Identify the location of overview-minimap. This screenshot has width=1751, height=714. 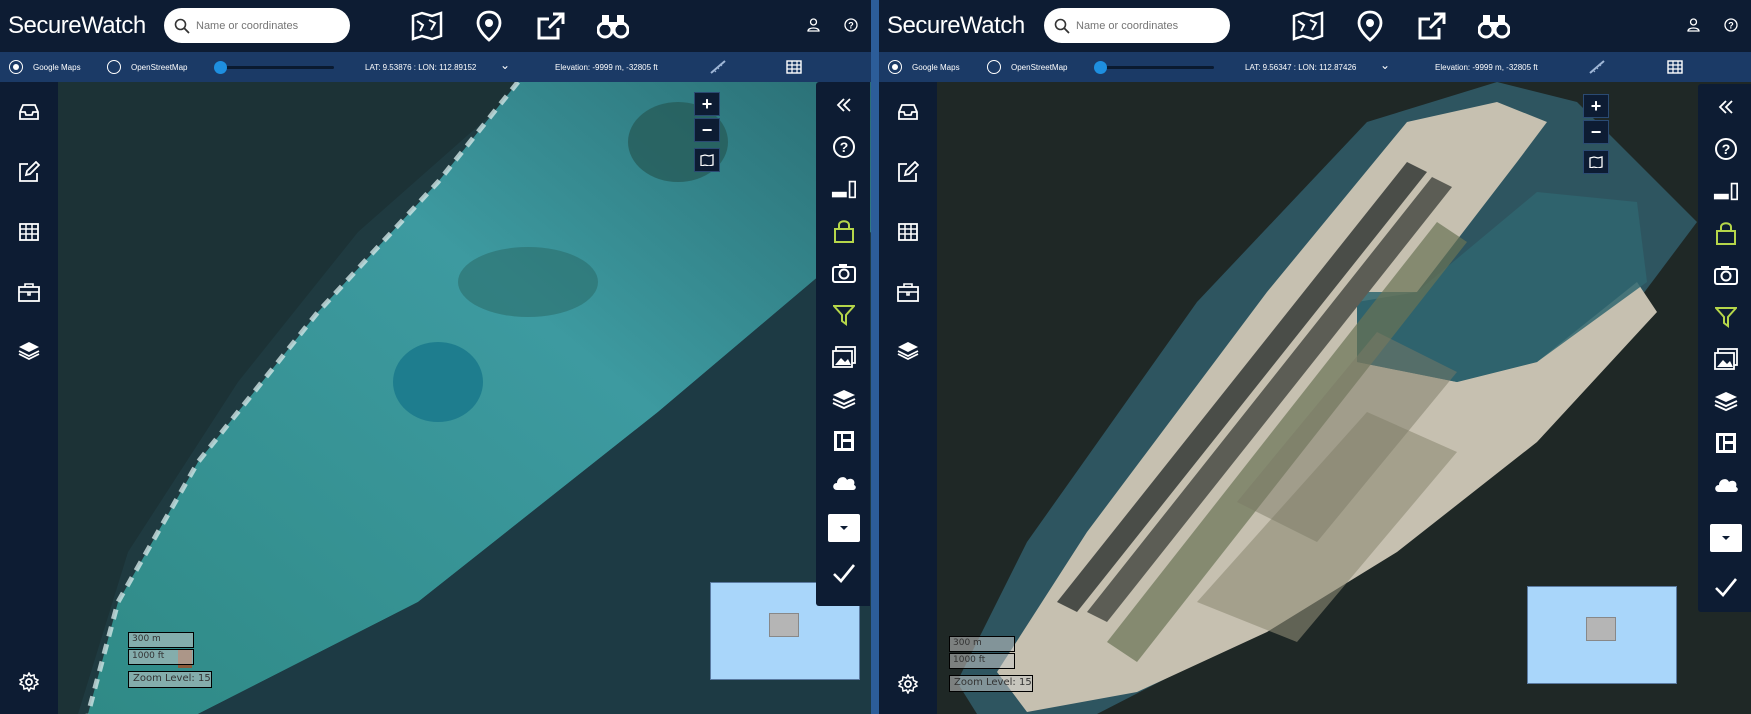
(1602, 635).